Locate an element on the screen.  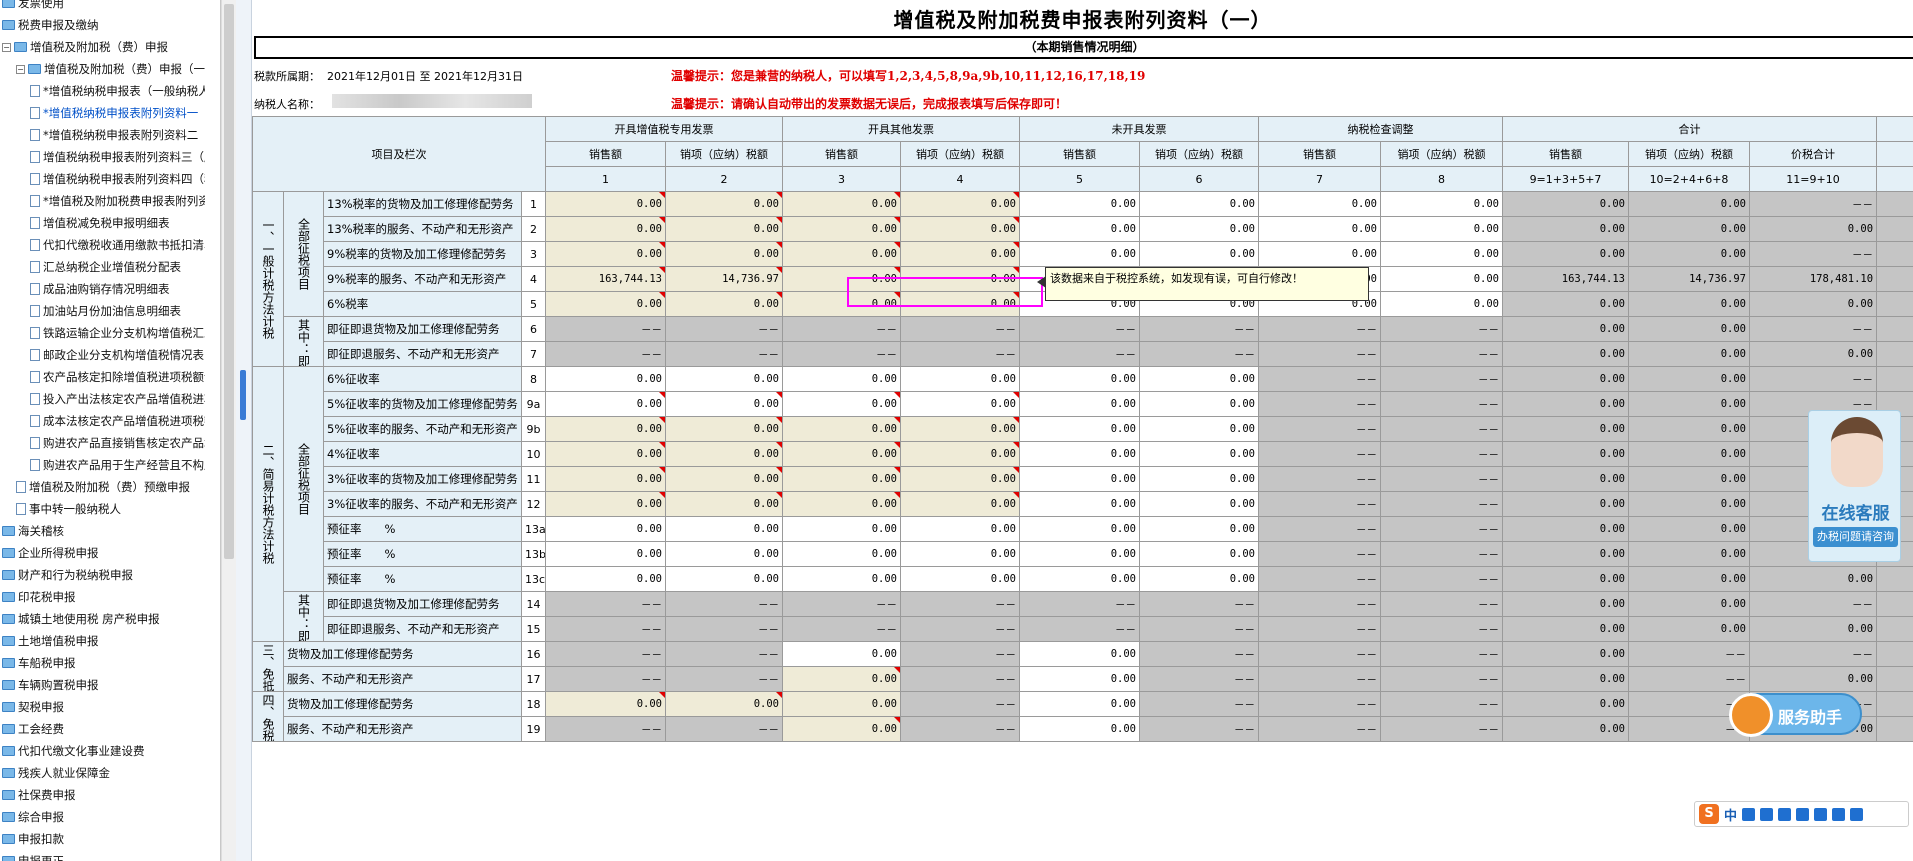
sidebar-item: 汇总纳税企业增值税分配表 is located at coordinates (102, 267).